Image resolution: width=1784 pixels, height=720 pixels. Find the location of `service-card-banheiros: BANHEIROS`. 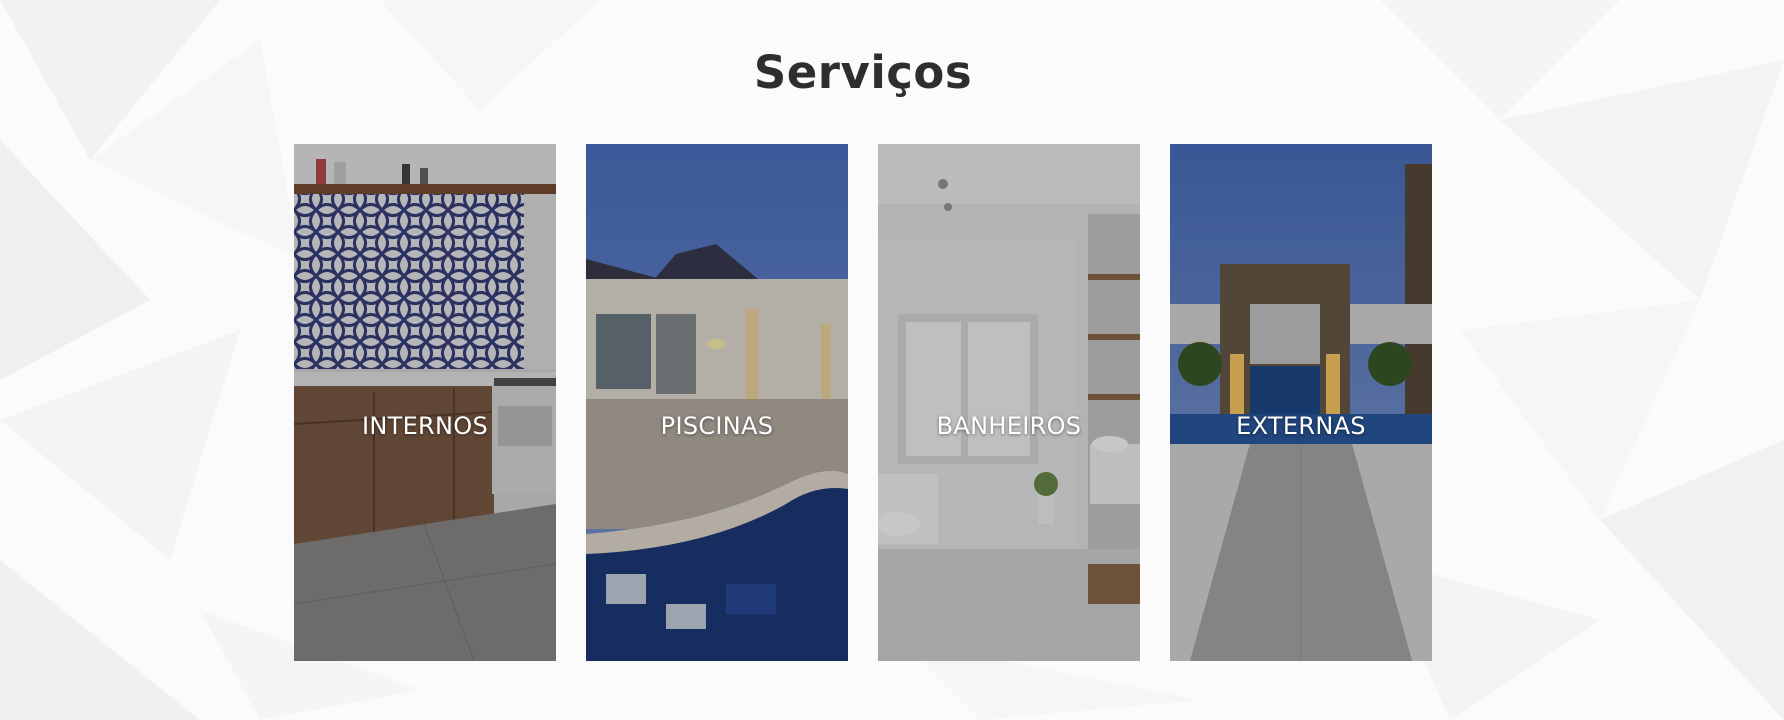

service-card-banheiros: BANHEIROS is located at coordinates (1009, 402).